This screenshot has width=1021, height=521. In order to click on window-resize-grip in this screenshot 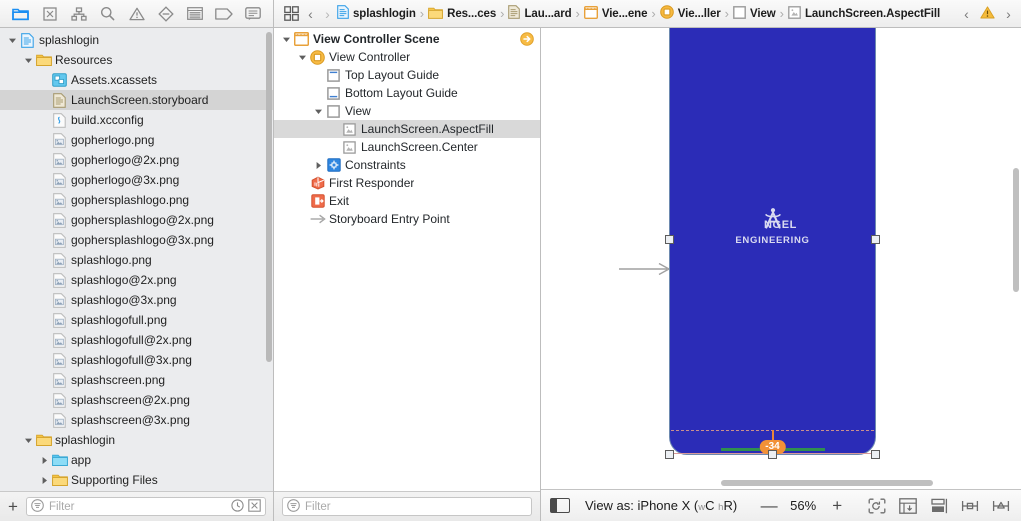, I will do `click(1015, 515)`.